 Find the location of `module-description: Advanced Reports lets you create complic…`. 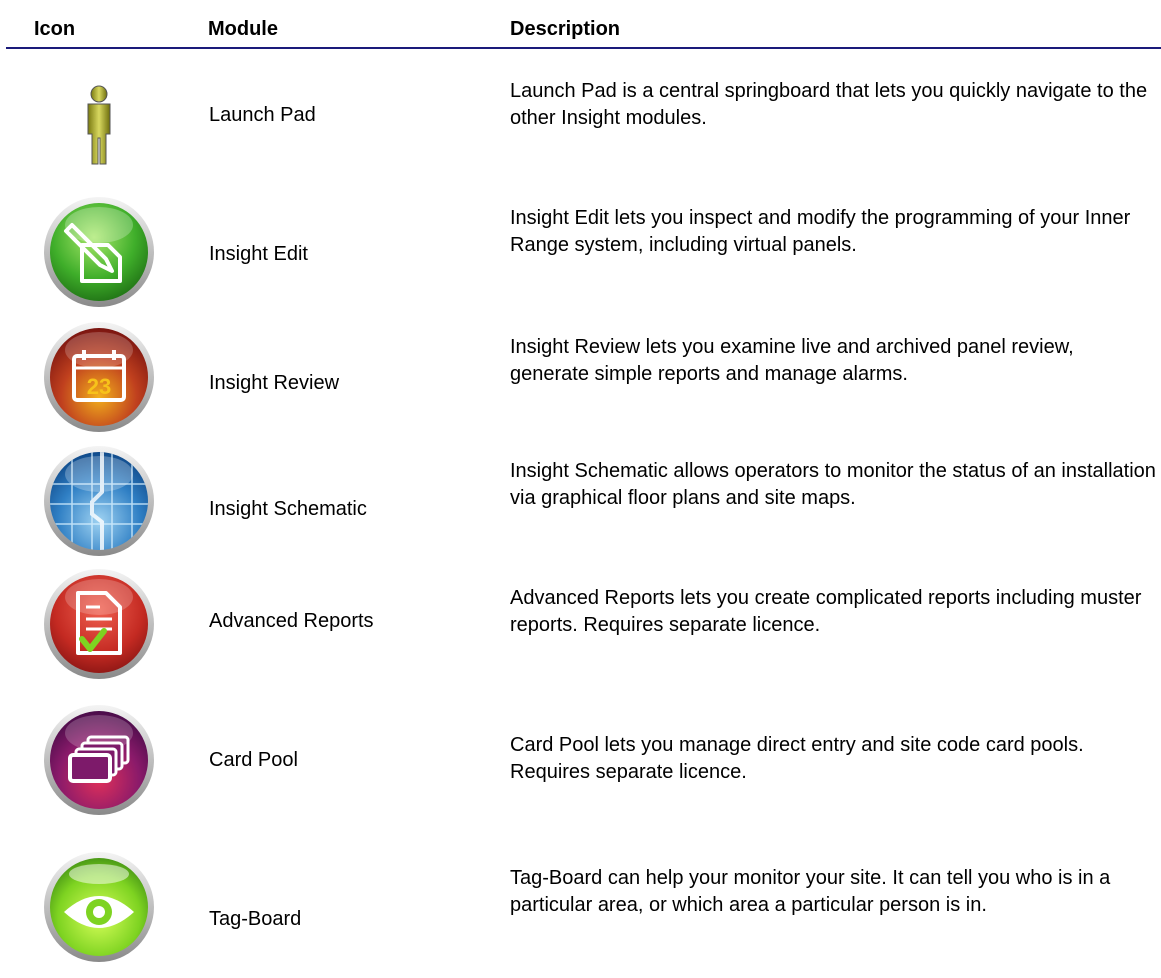

module-description: Advanced Reports lets you create complic… is located at coordinates (826, 611).